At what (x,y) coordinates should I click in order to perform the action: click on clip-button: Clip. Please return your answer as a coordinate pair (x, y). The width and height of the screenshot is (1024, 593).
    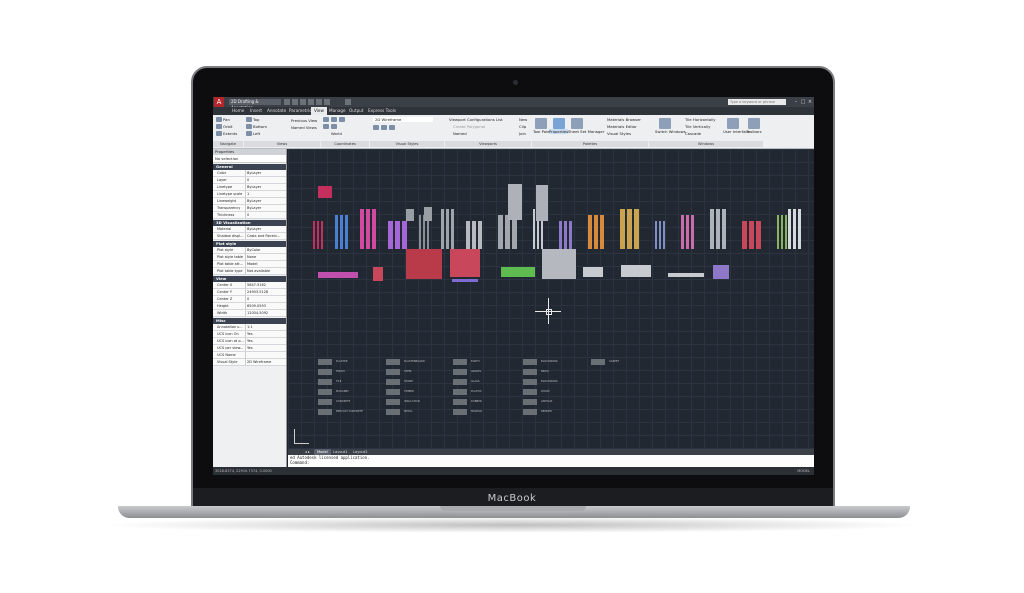
    Looking at the image, I should click on (522, 126).